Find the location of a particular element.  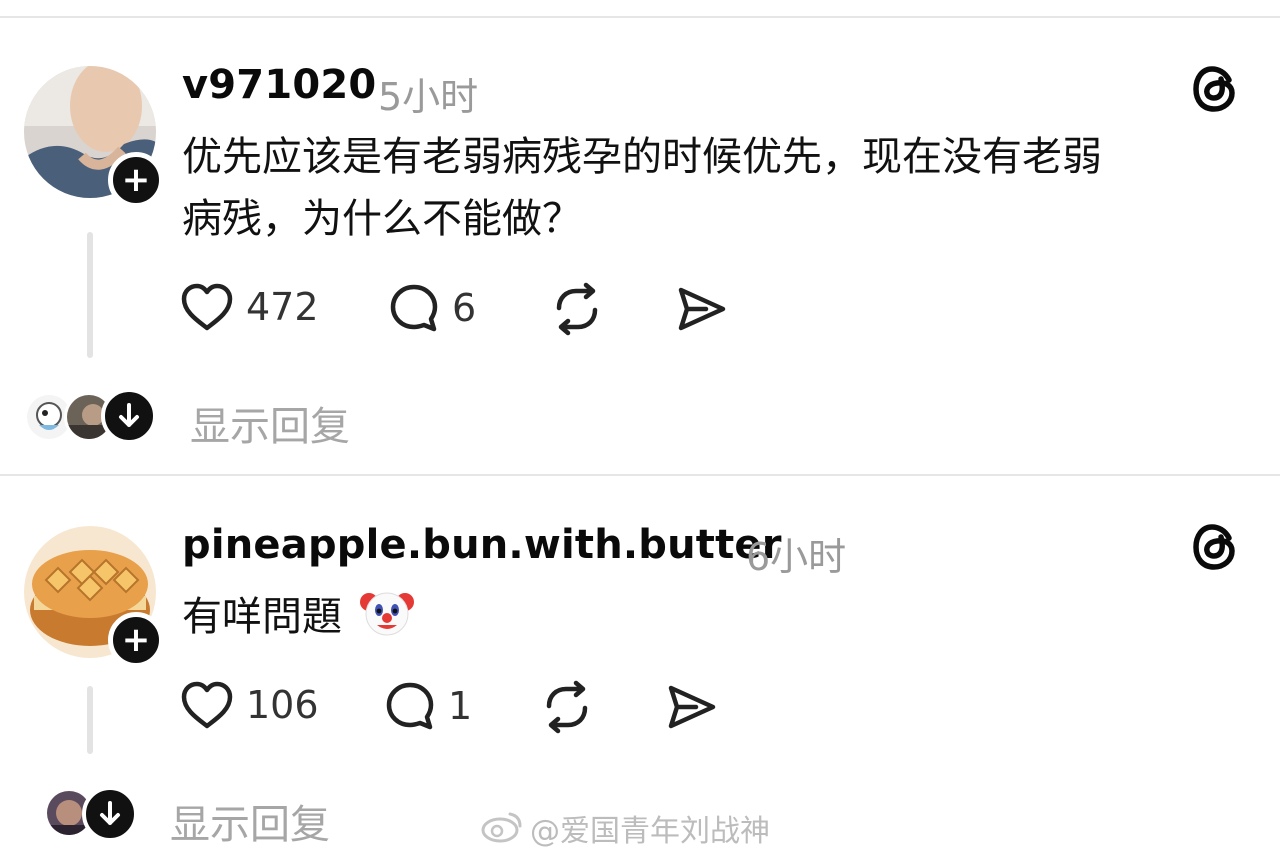

weibo-logo-icon is located at coordinates (501, 827).